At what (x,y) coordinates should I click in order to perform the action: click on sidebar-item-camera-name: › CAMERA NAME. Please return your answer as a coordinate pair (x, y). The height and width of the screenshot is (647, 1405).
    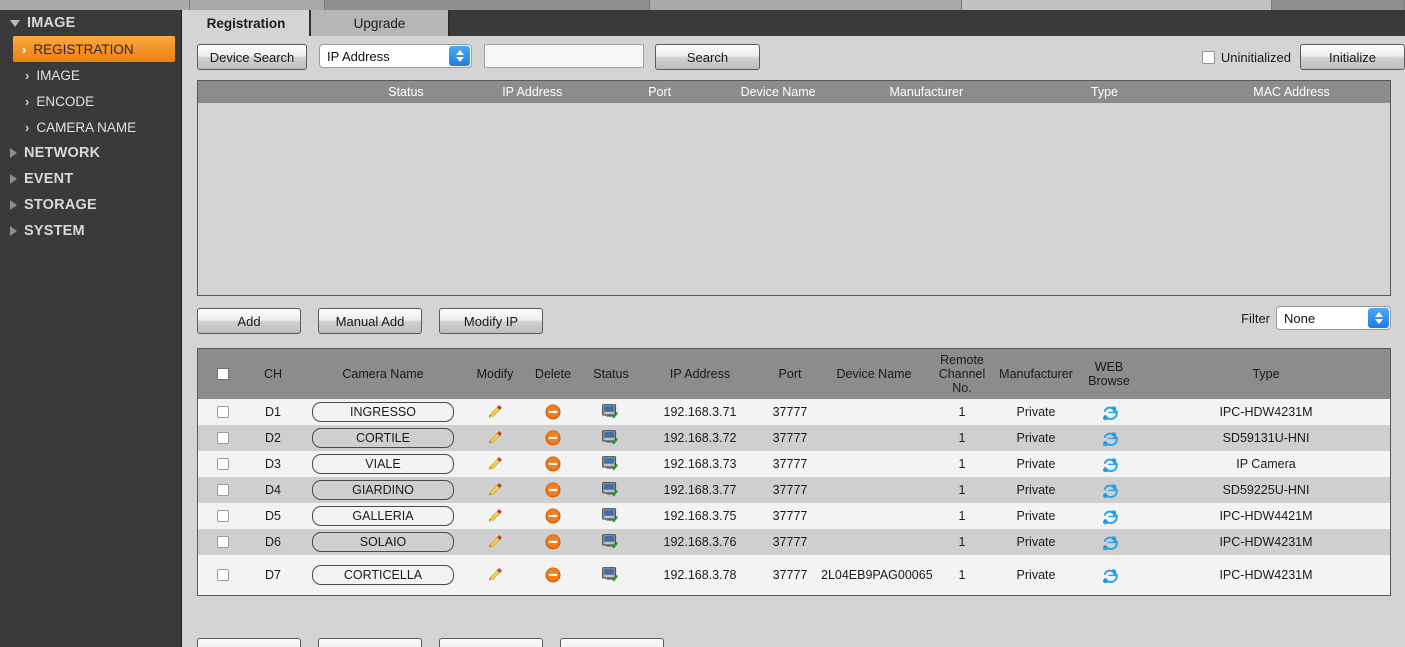
    Looking at the image, I should click on (95, 127).